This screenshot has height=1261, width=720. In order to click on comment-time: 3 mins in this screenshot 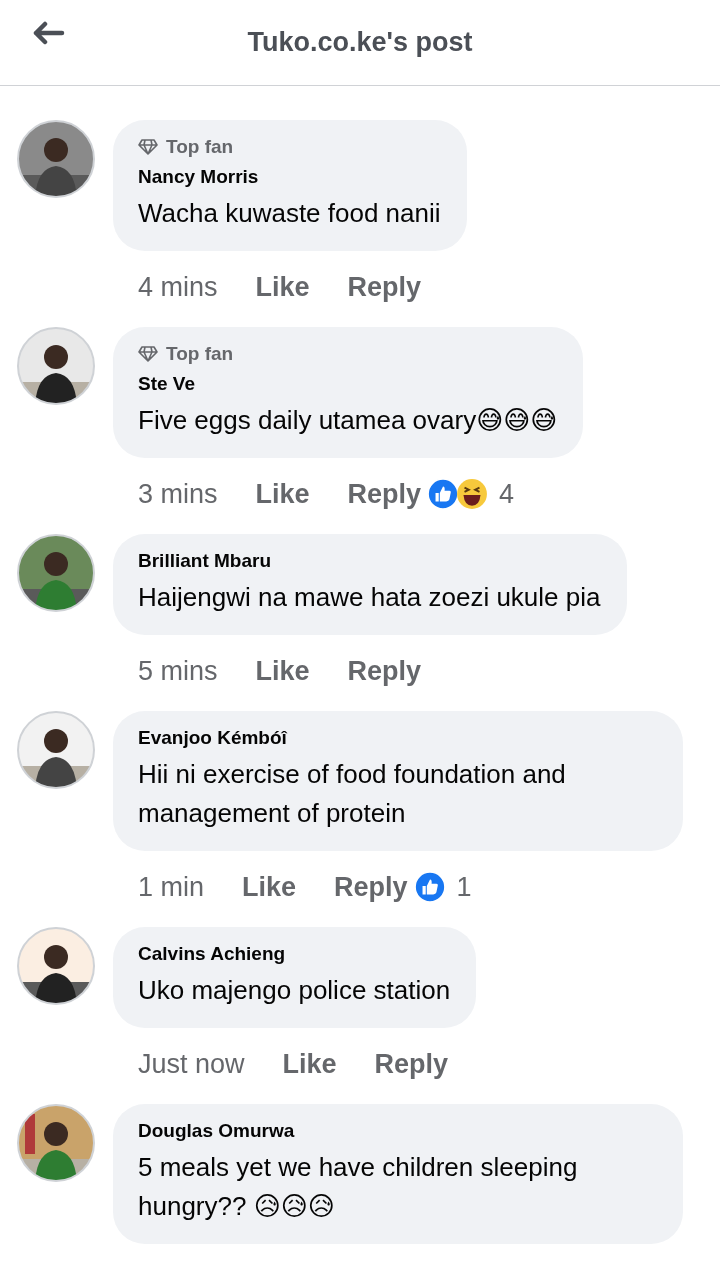, I will do `click(178, 494)`.